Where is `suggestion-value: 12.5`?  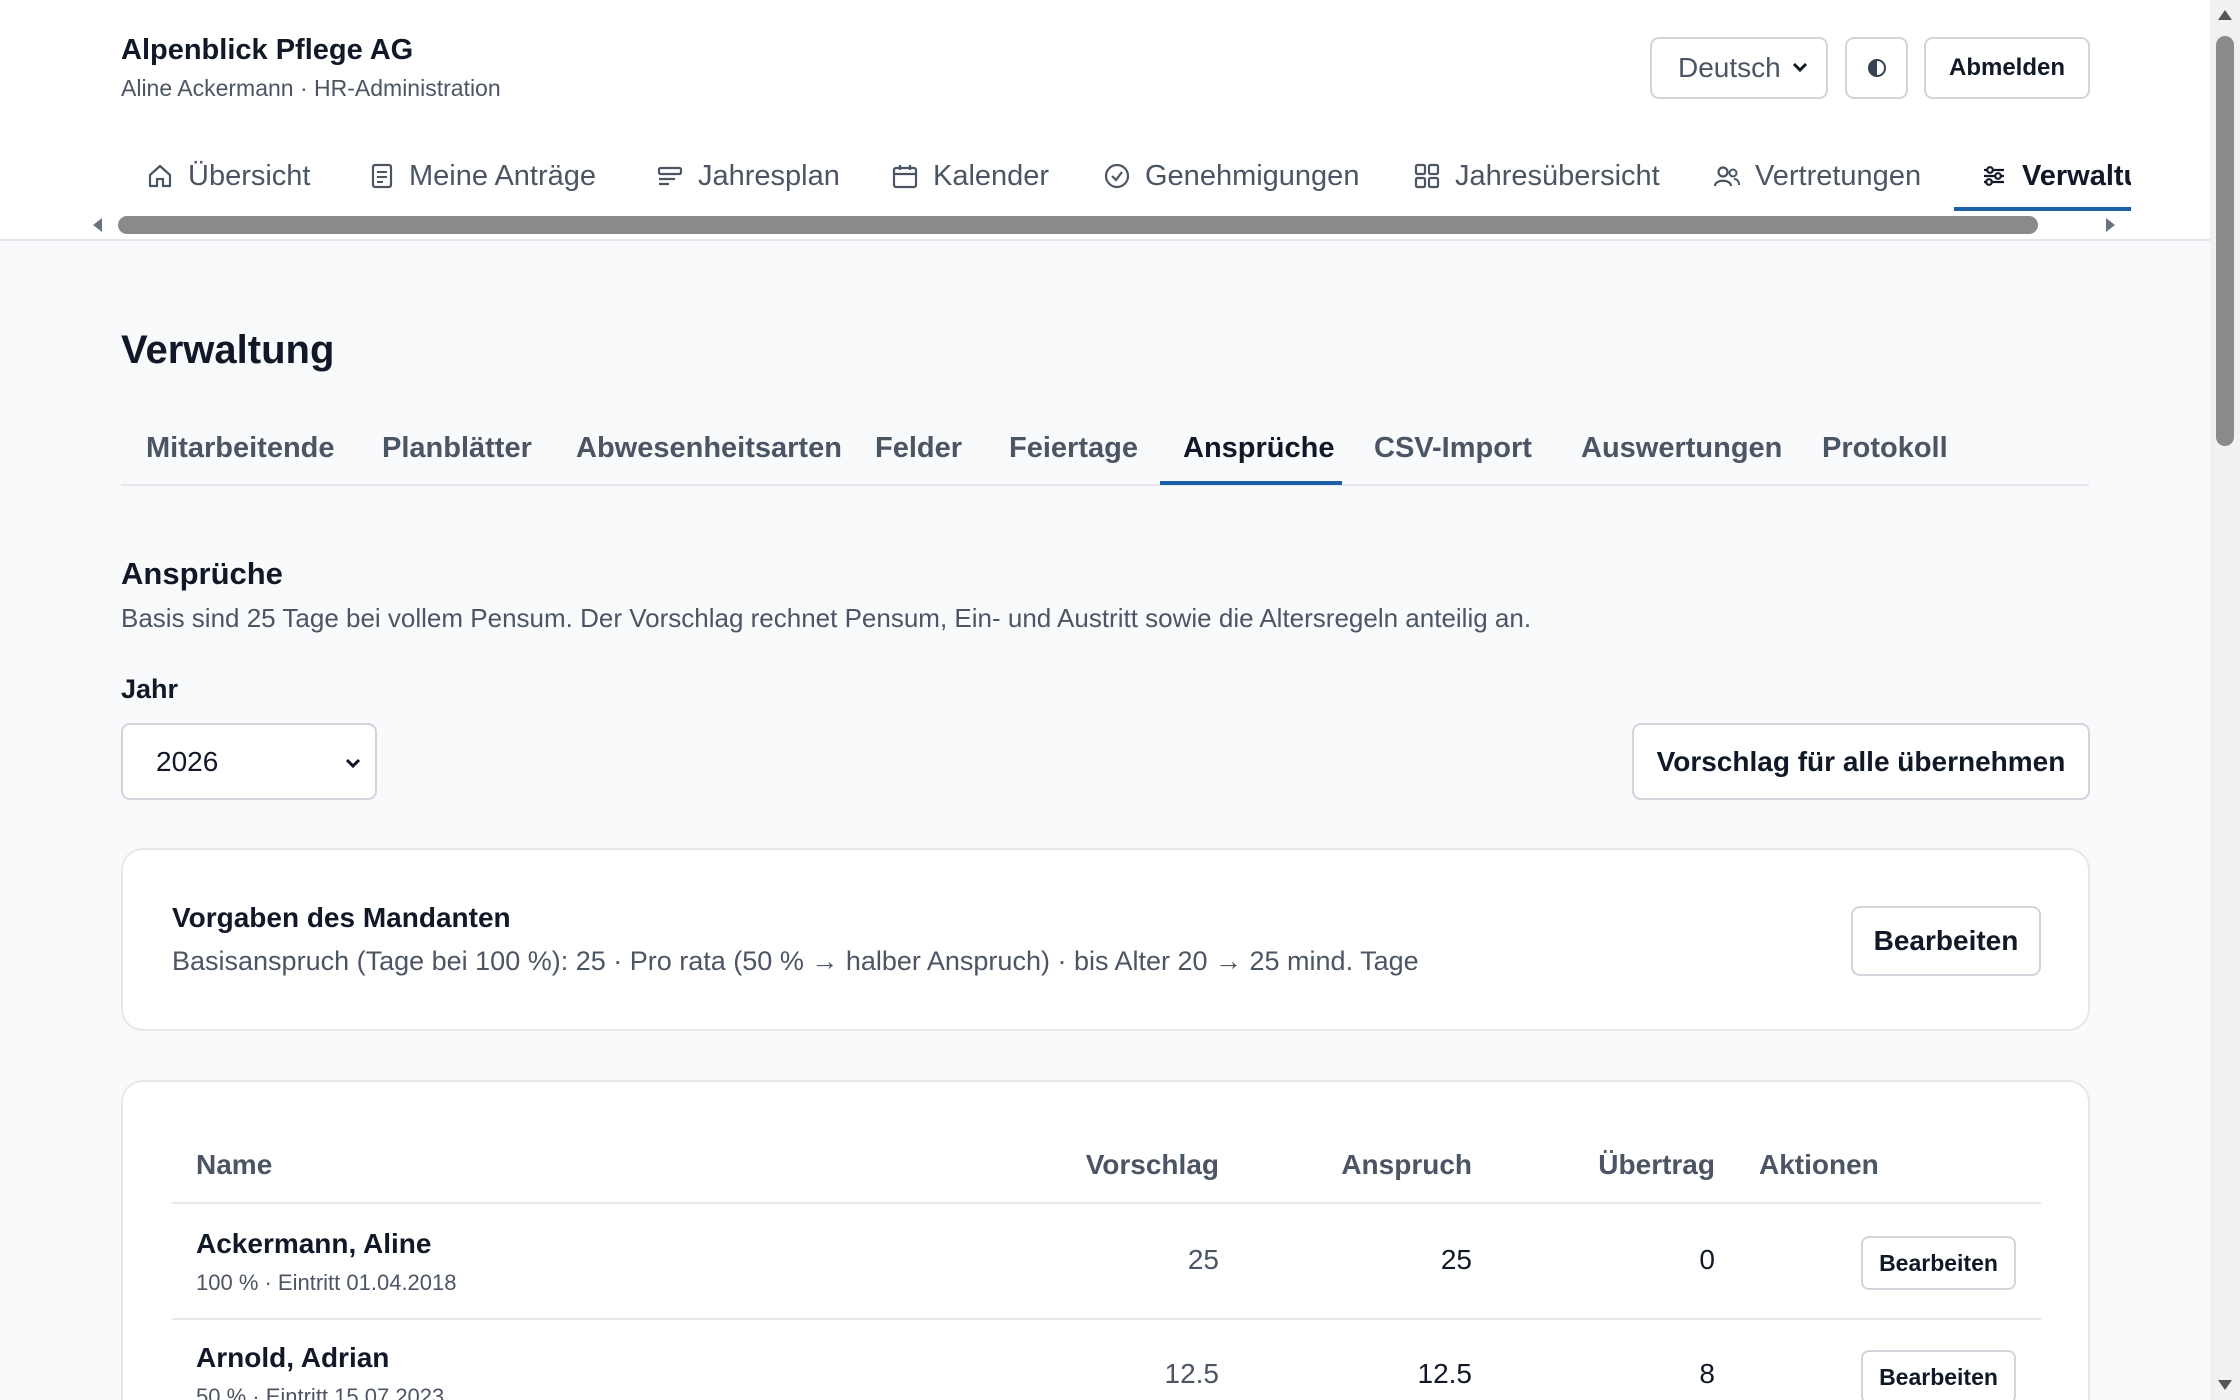 suggestion-value: 12.5 is located at coordinates (1192, 1373).